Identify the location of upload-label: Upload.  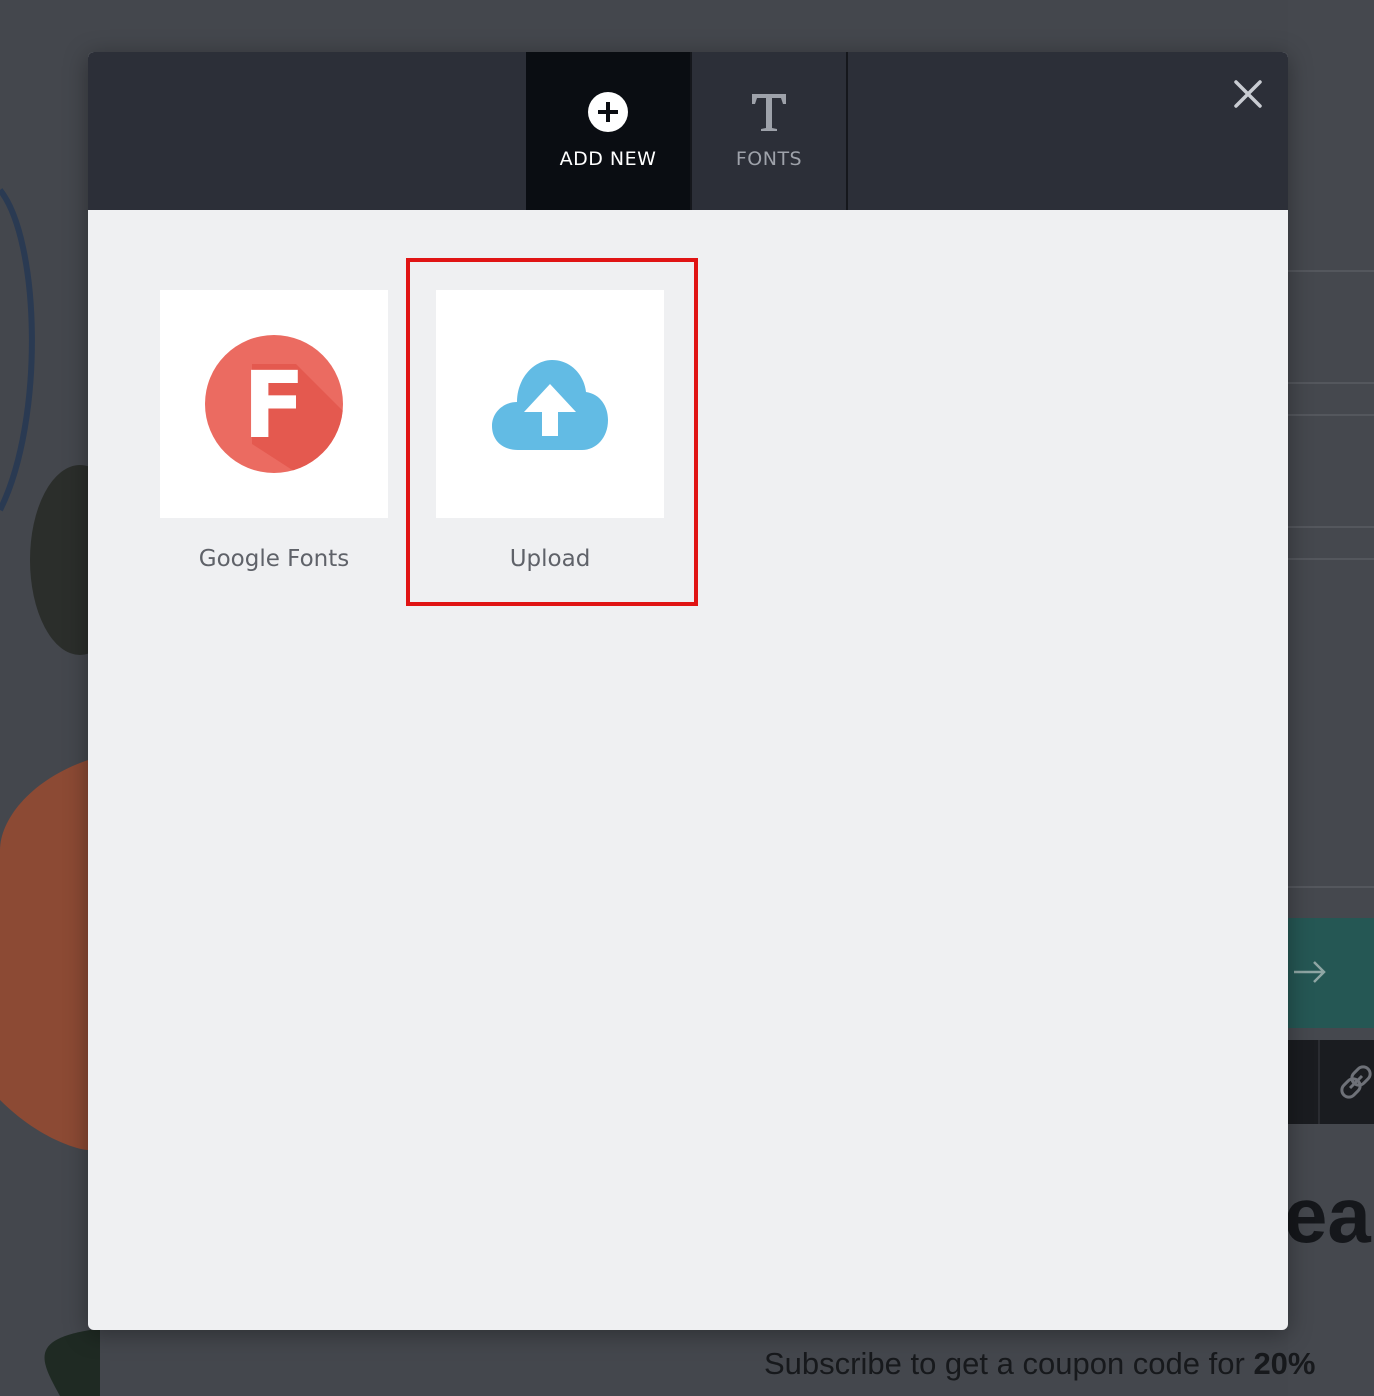
(550, 559).